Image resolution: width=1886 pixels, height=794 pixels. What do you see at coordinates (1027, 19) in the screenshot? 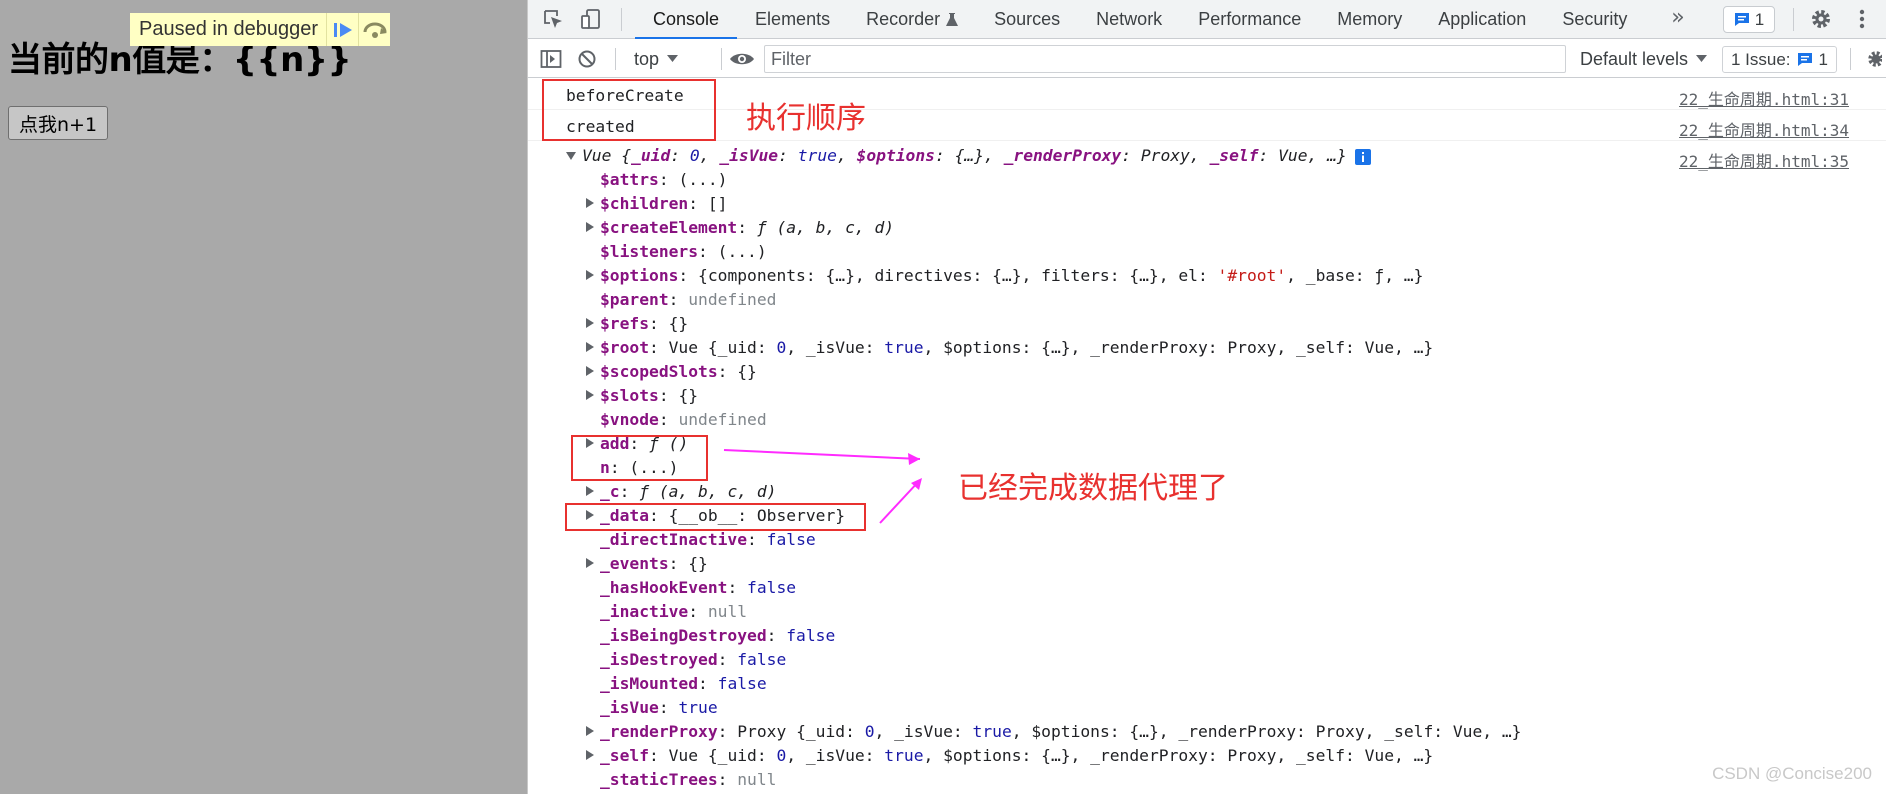
I see `tab-sources: Sources` at bounding box center [1027, 19].